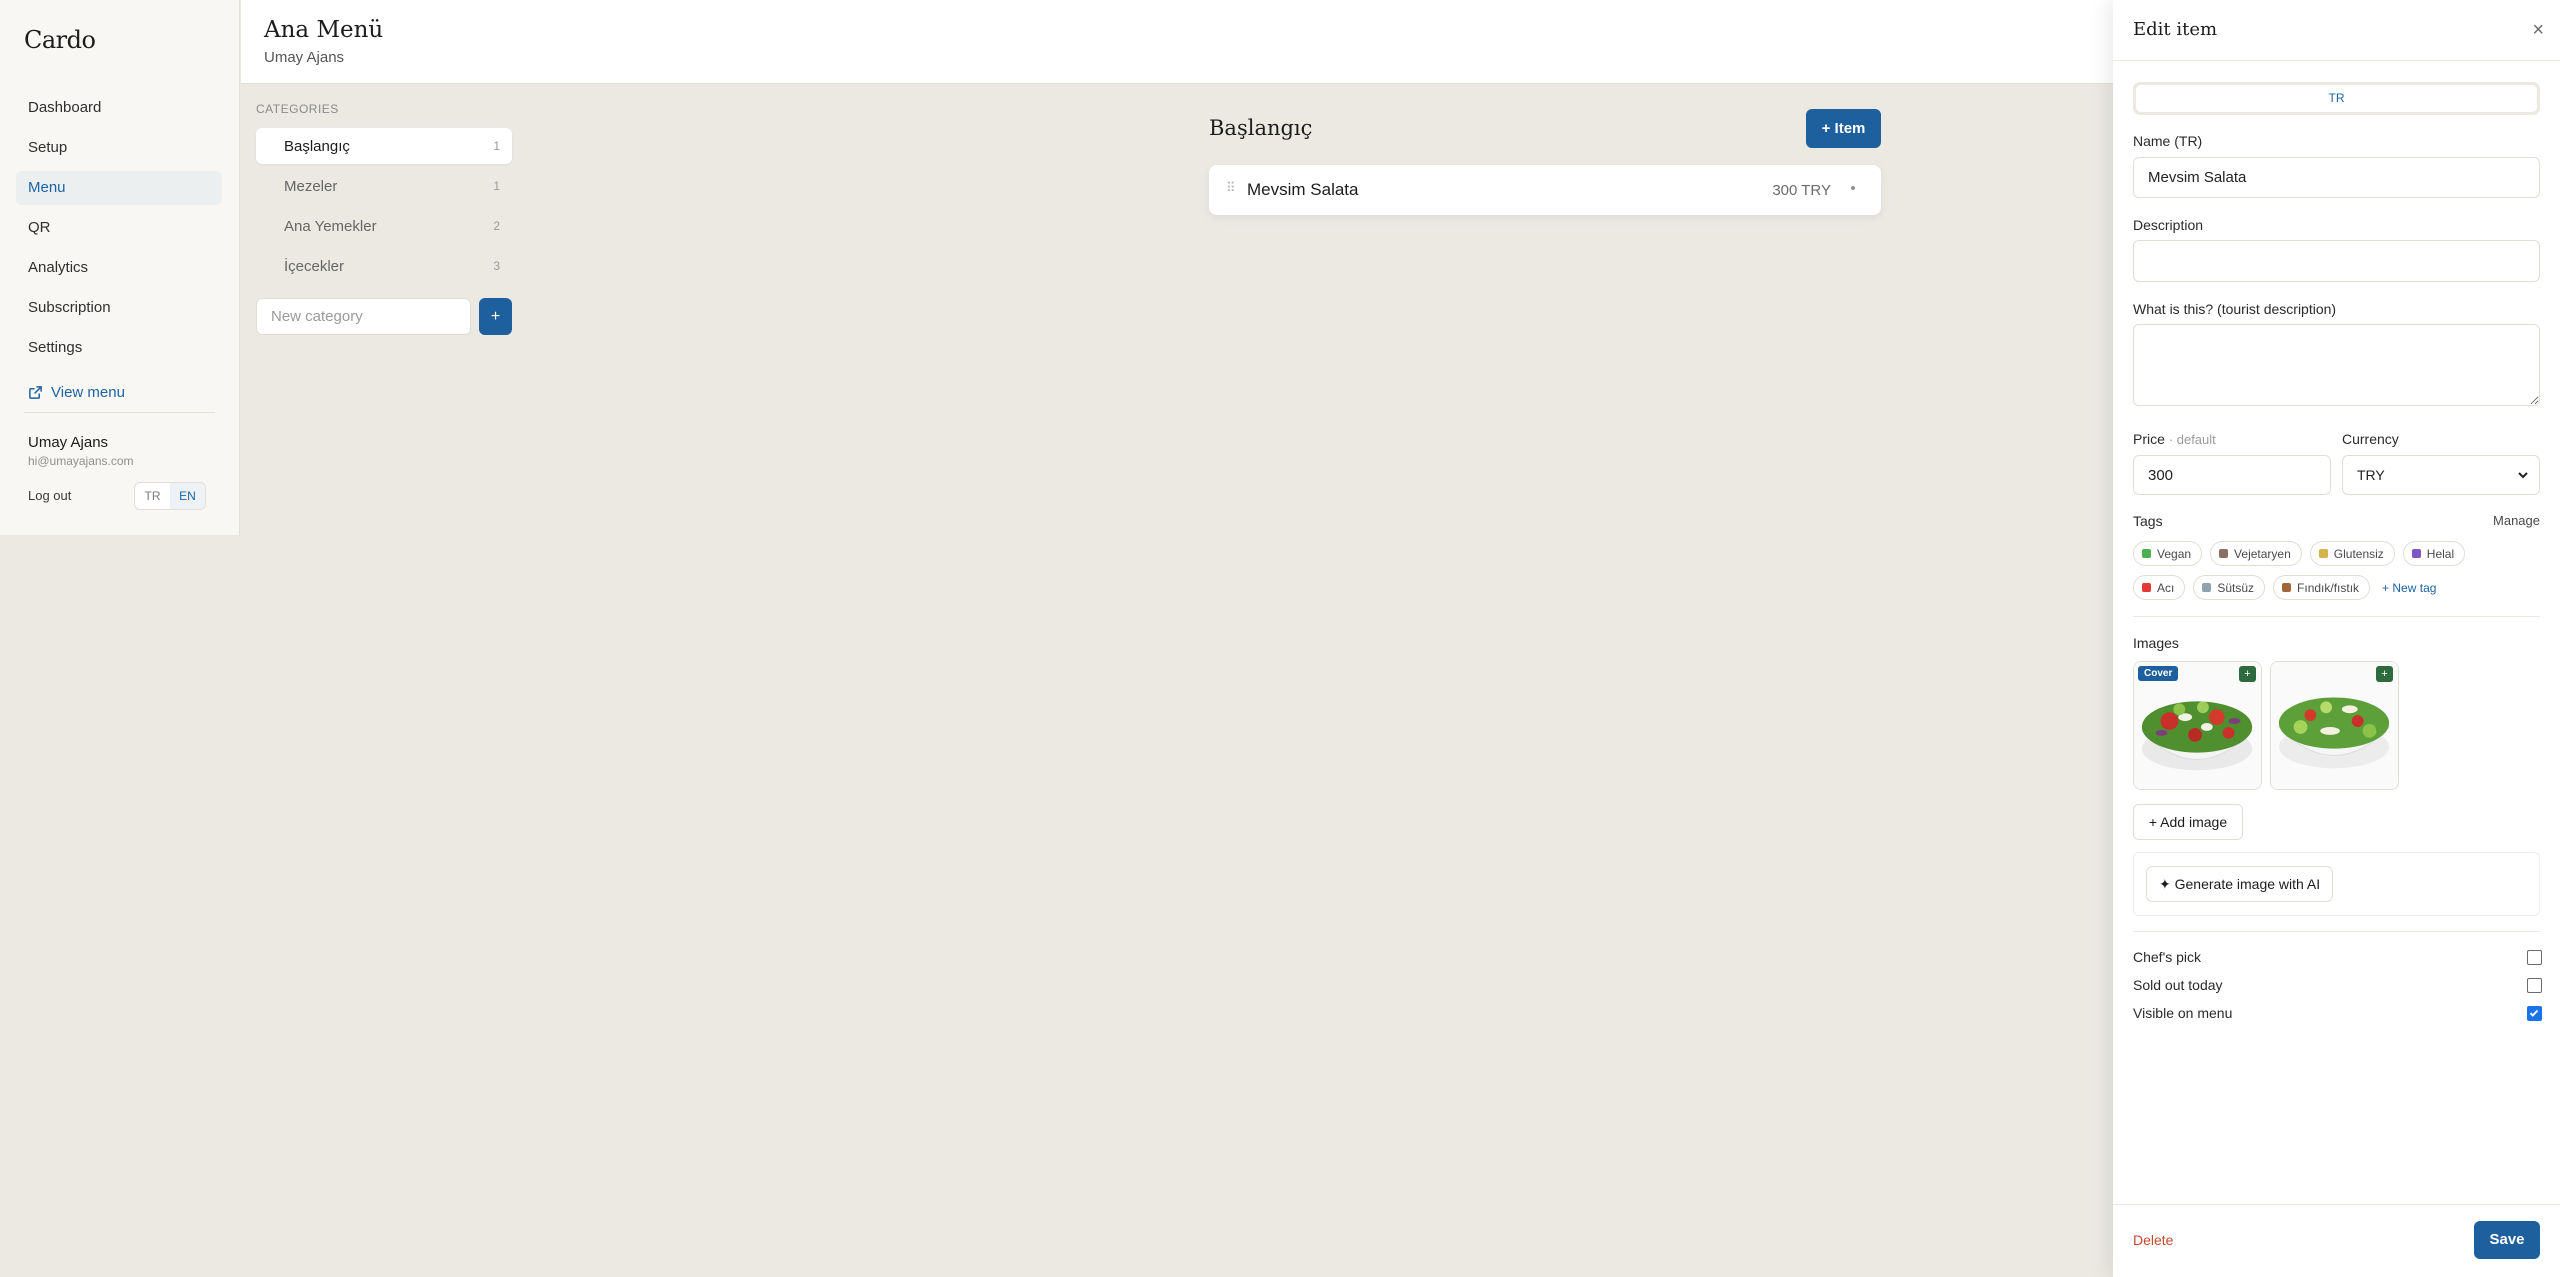 The width and height of the screenshot is (2560, 1277). Describe the element at coordinates (384, 146) in the screenshot. I see `category-item-baslangic: Başlangıç 1` at that location.